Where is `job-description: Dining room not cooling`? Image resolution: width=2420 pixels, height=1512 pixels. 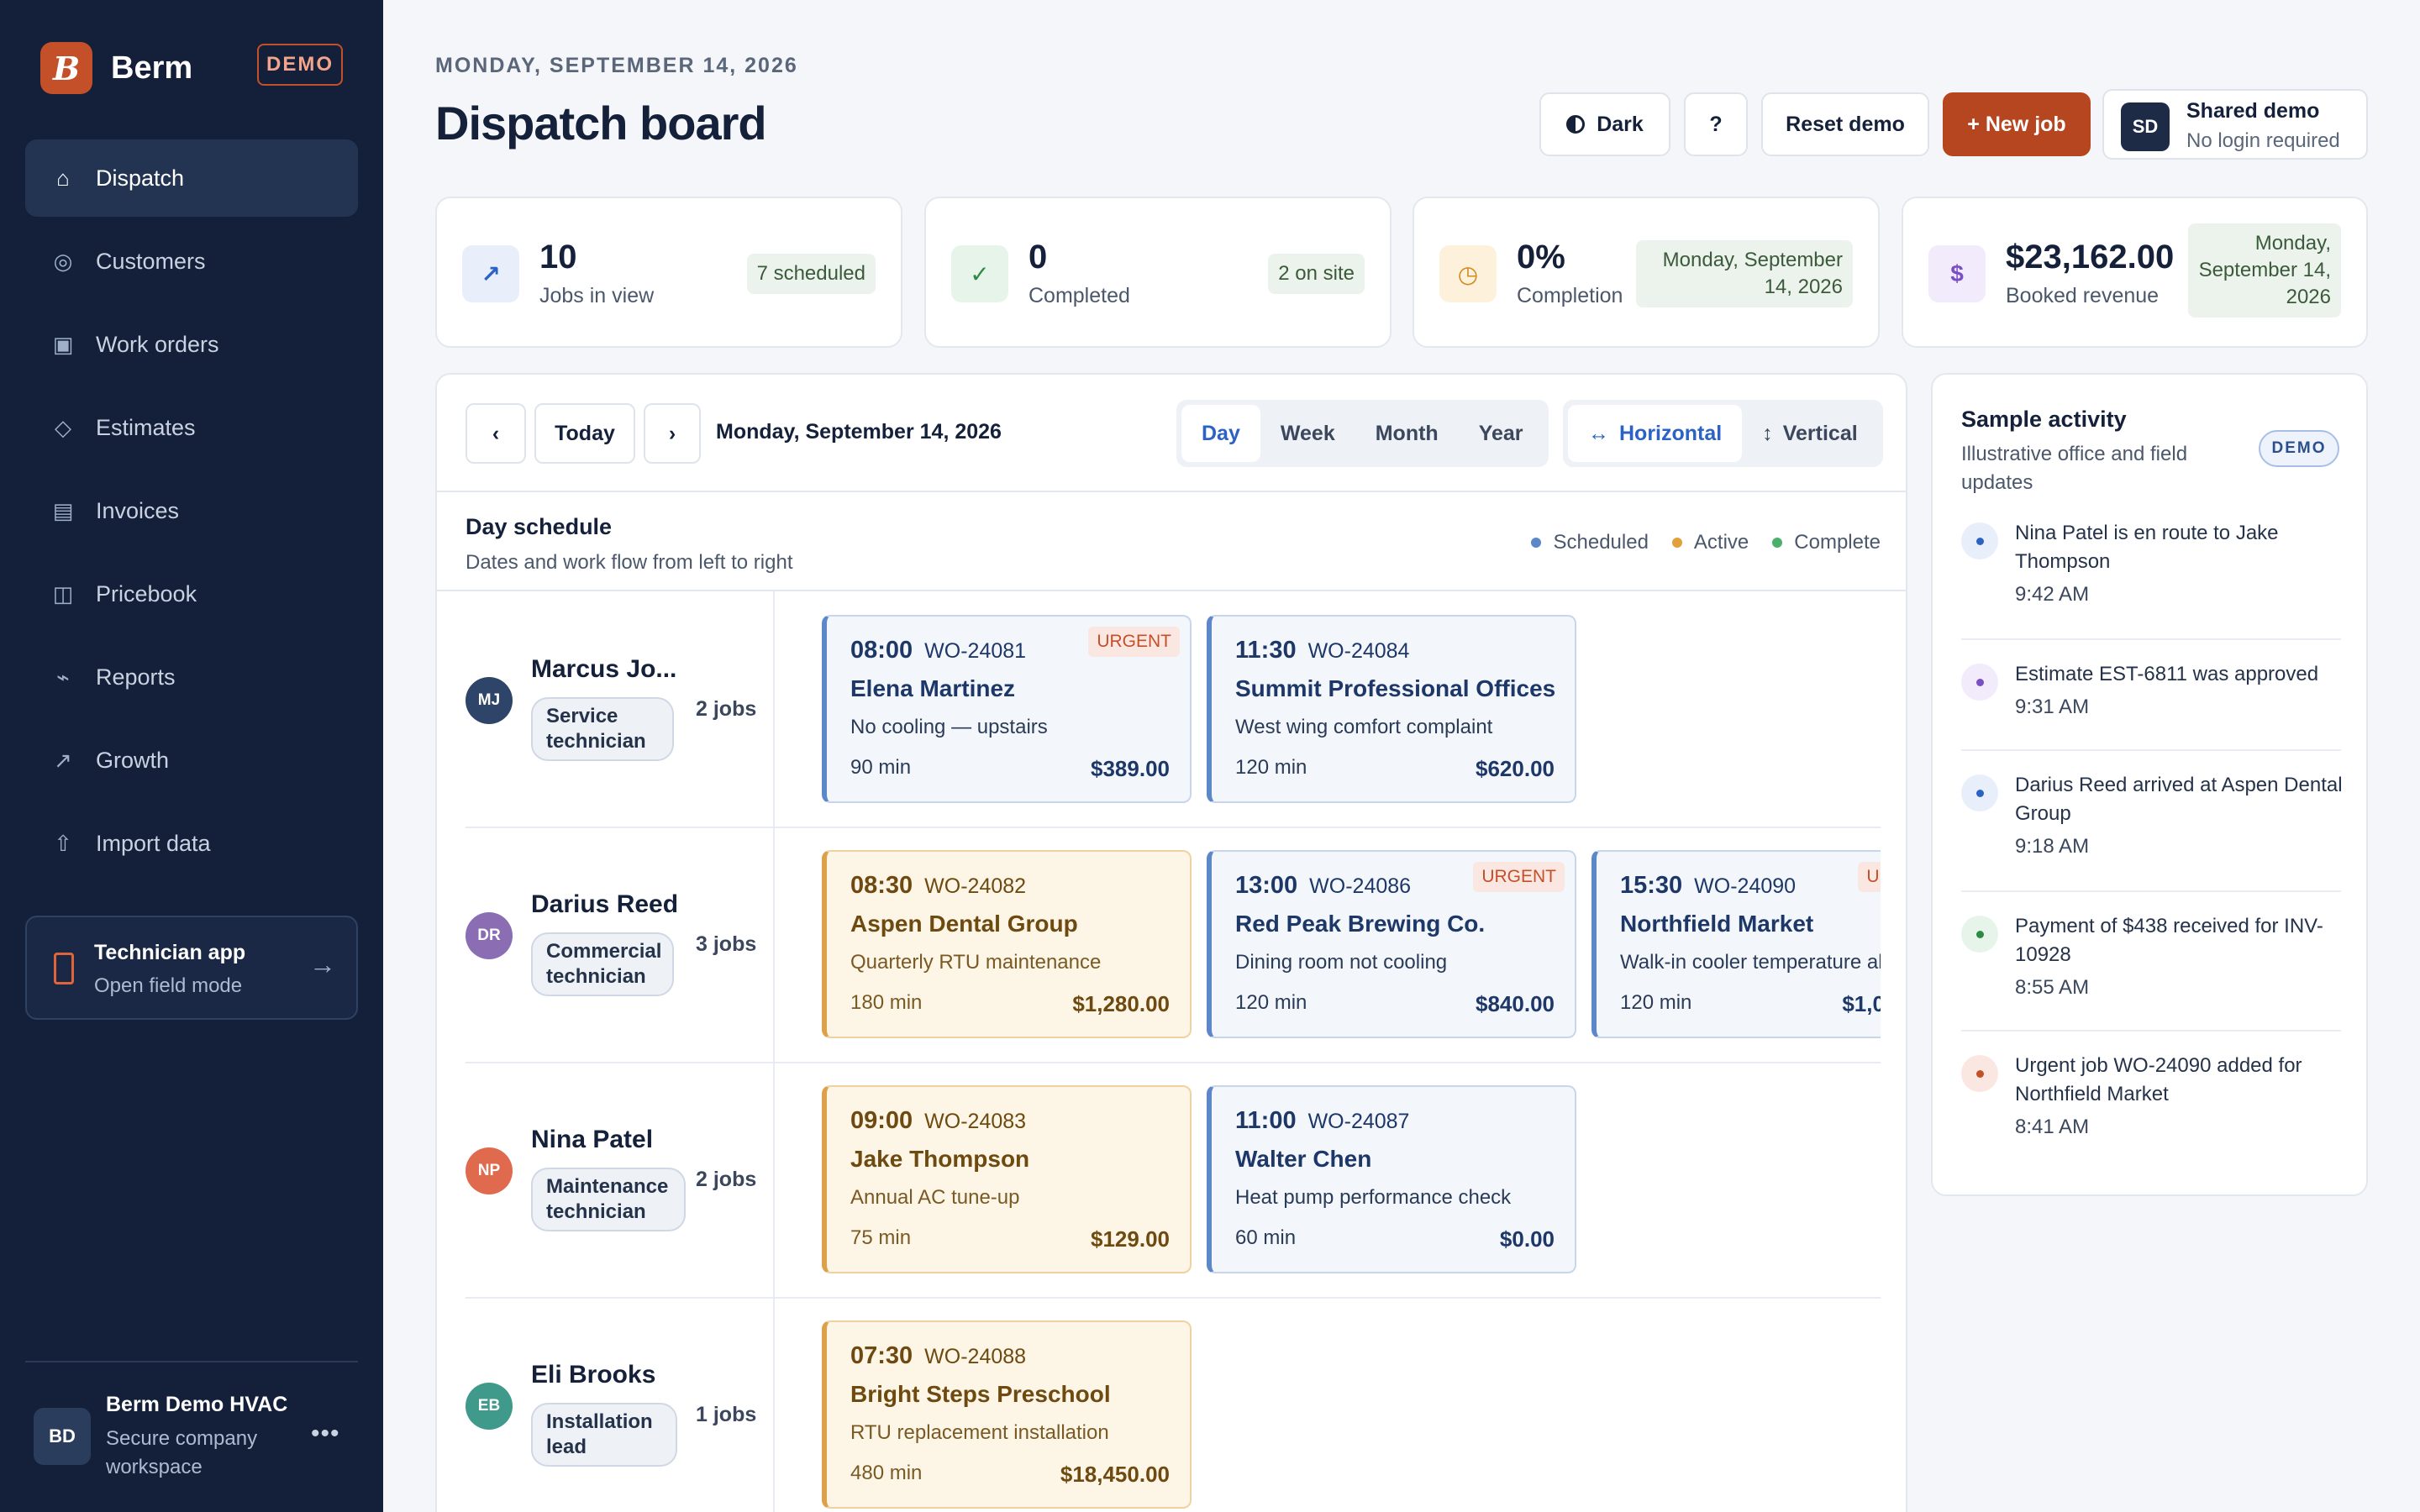
job-description: Dining room not cooling is located at coordinates (1342, 962).